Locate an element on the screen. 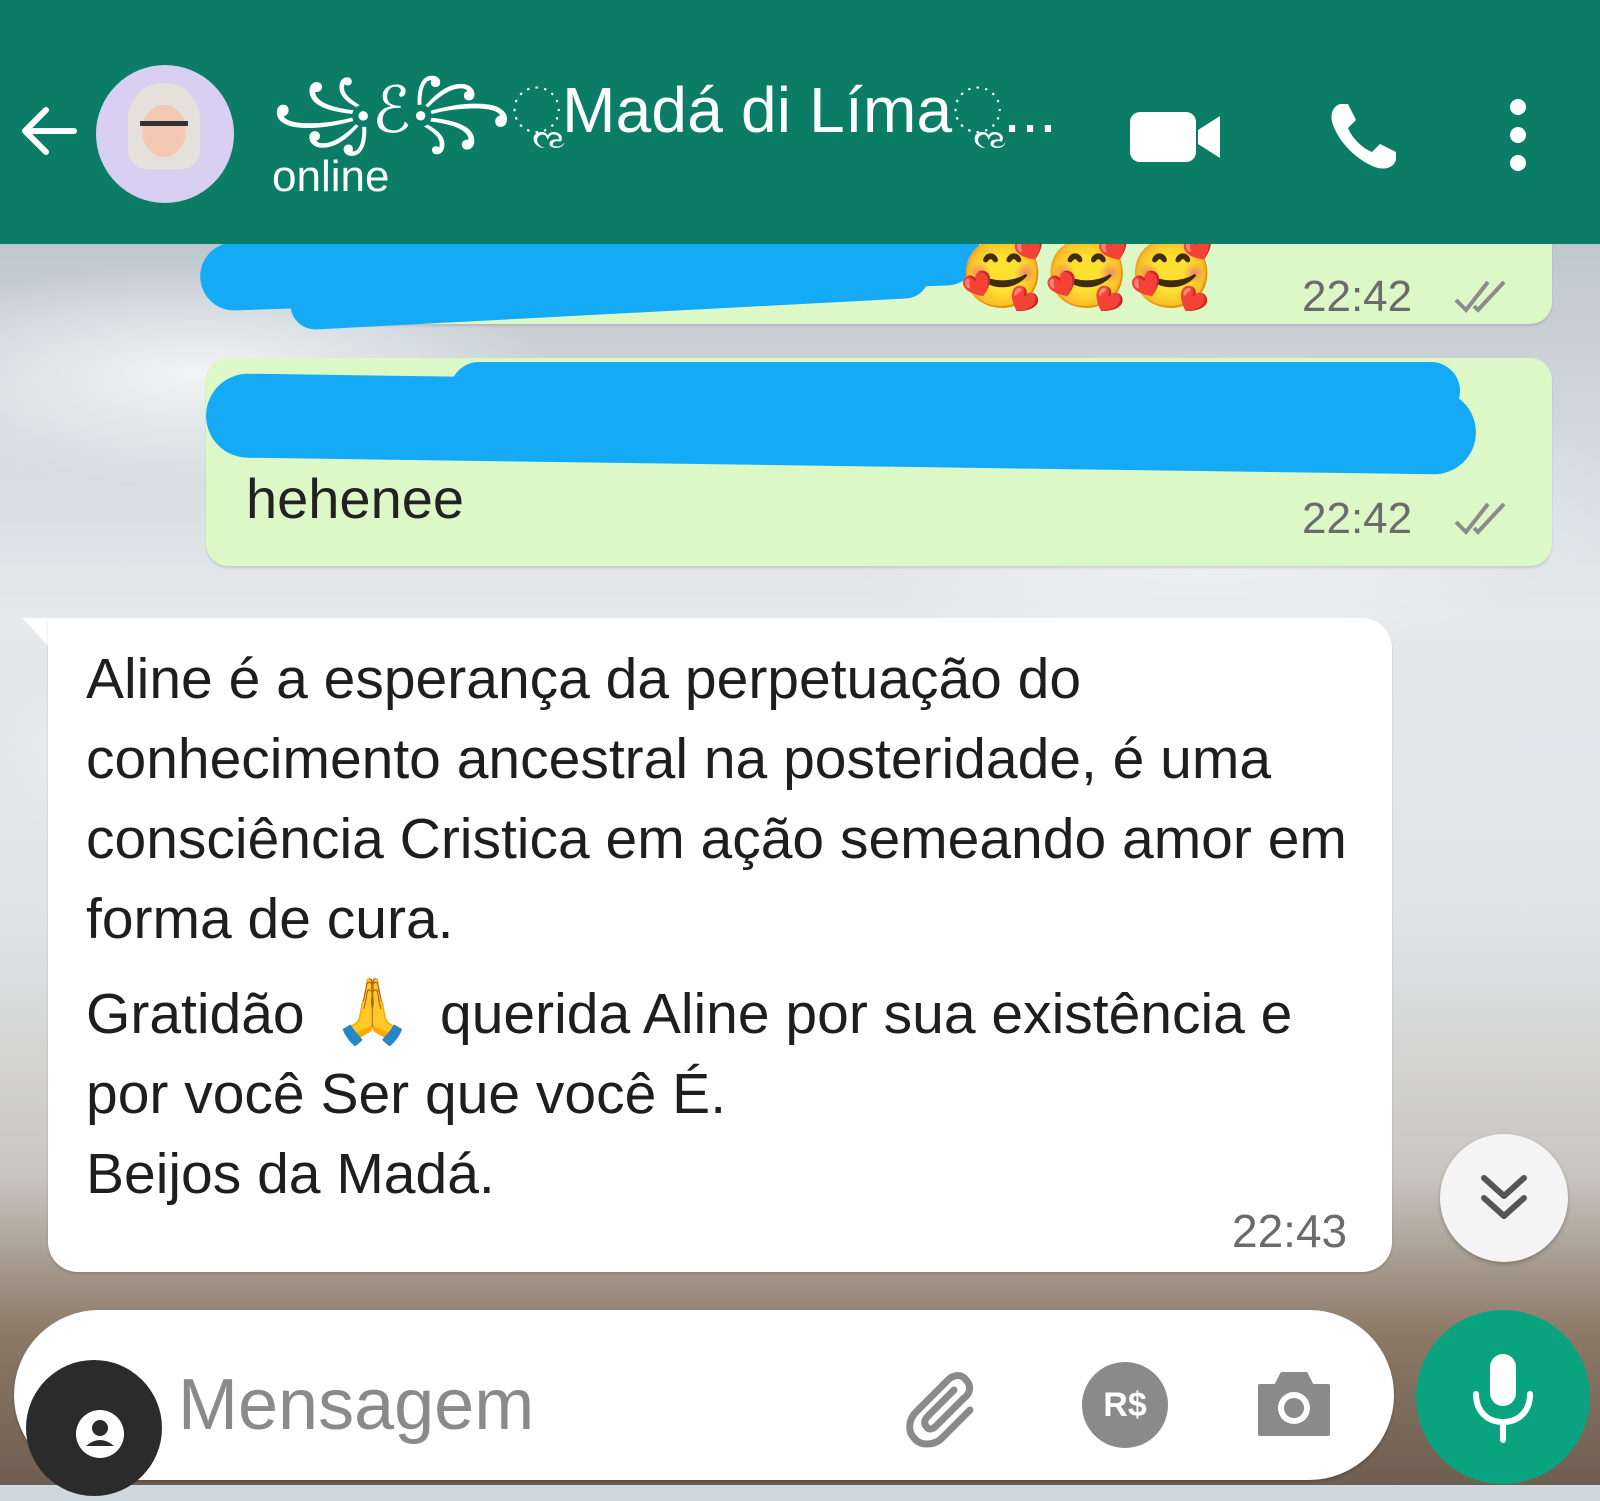  message-text: hehenee is located at coordinates (355, 498).